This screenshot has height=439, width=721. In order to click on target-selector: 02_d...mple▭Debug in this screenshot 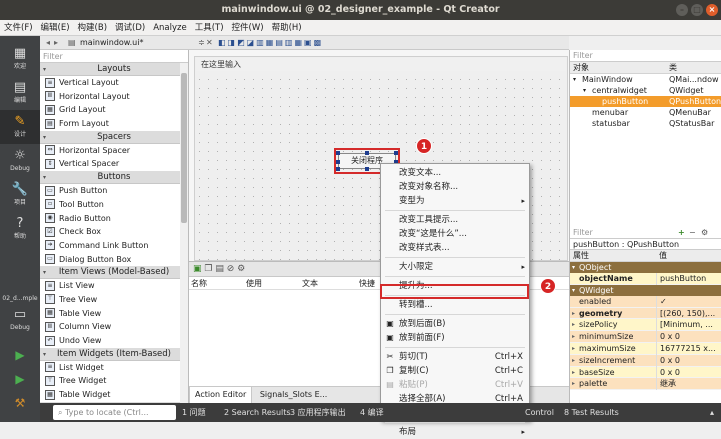, I will do `click(20, 317)`.